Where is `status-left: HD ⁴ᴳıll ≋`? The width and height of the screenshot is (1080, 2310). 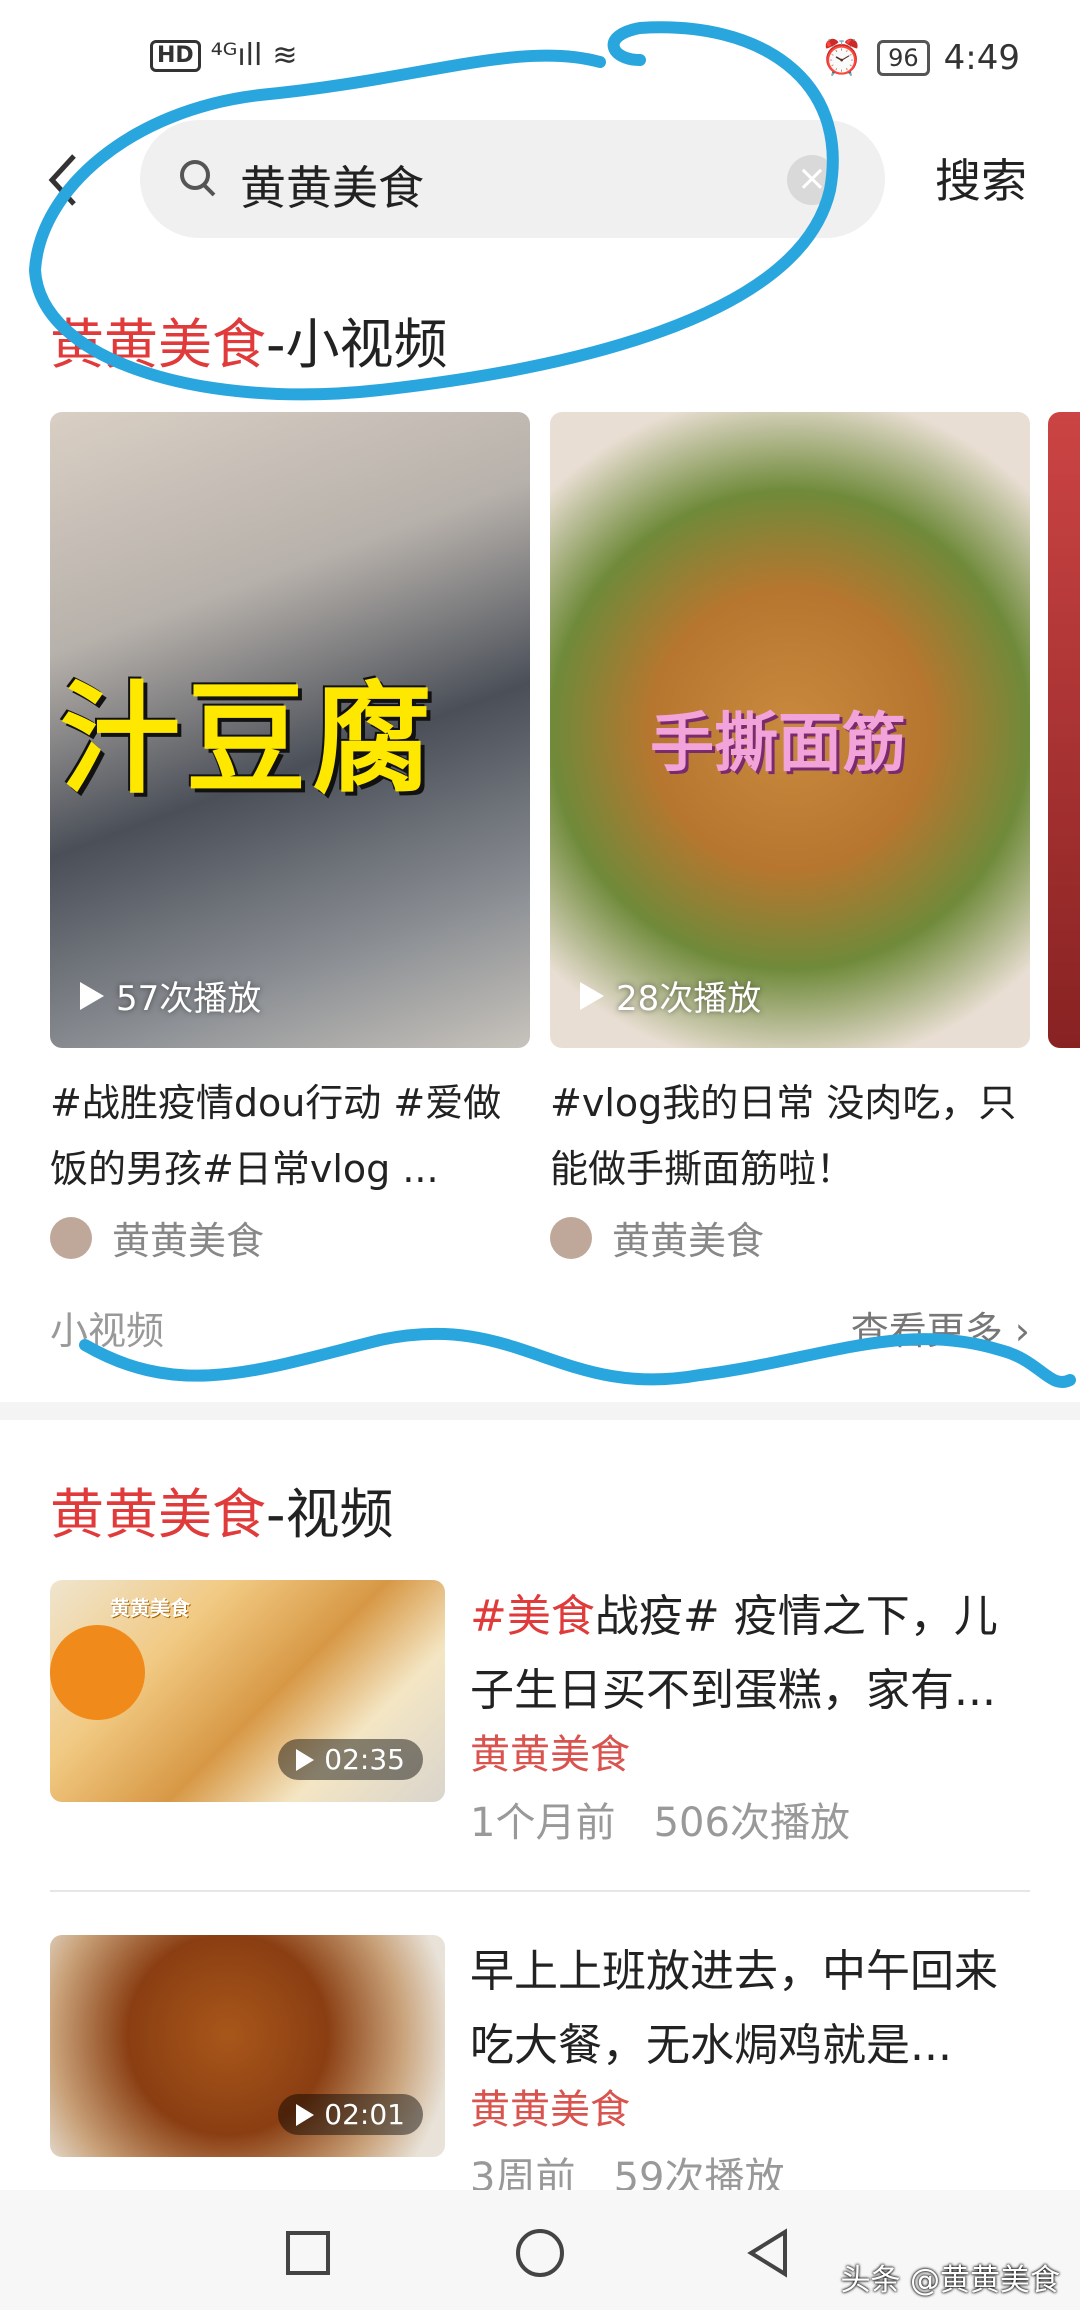
status-left: HD ⁴ᴳıll ≋ is located at coordinates (224, 55).